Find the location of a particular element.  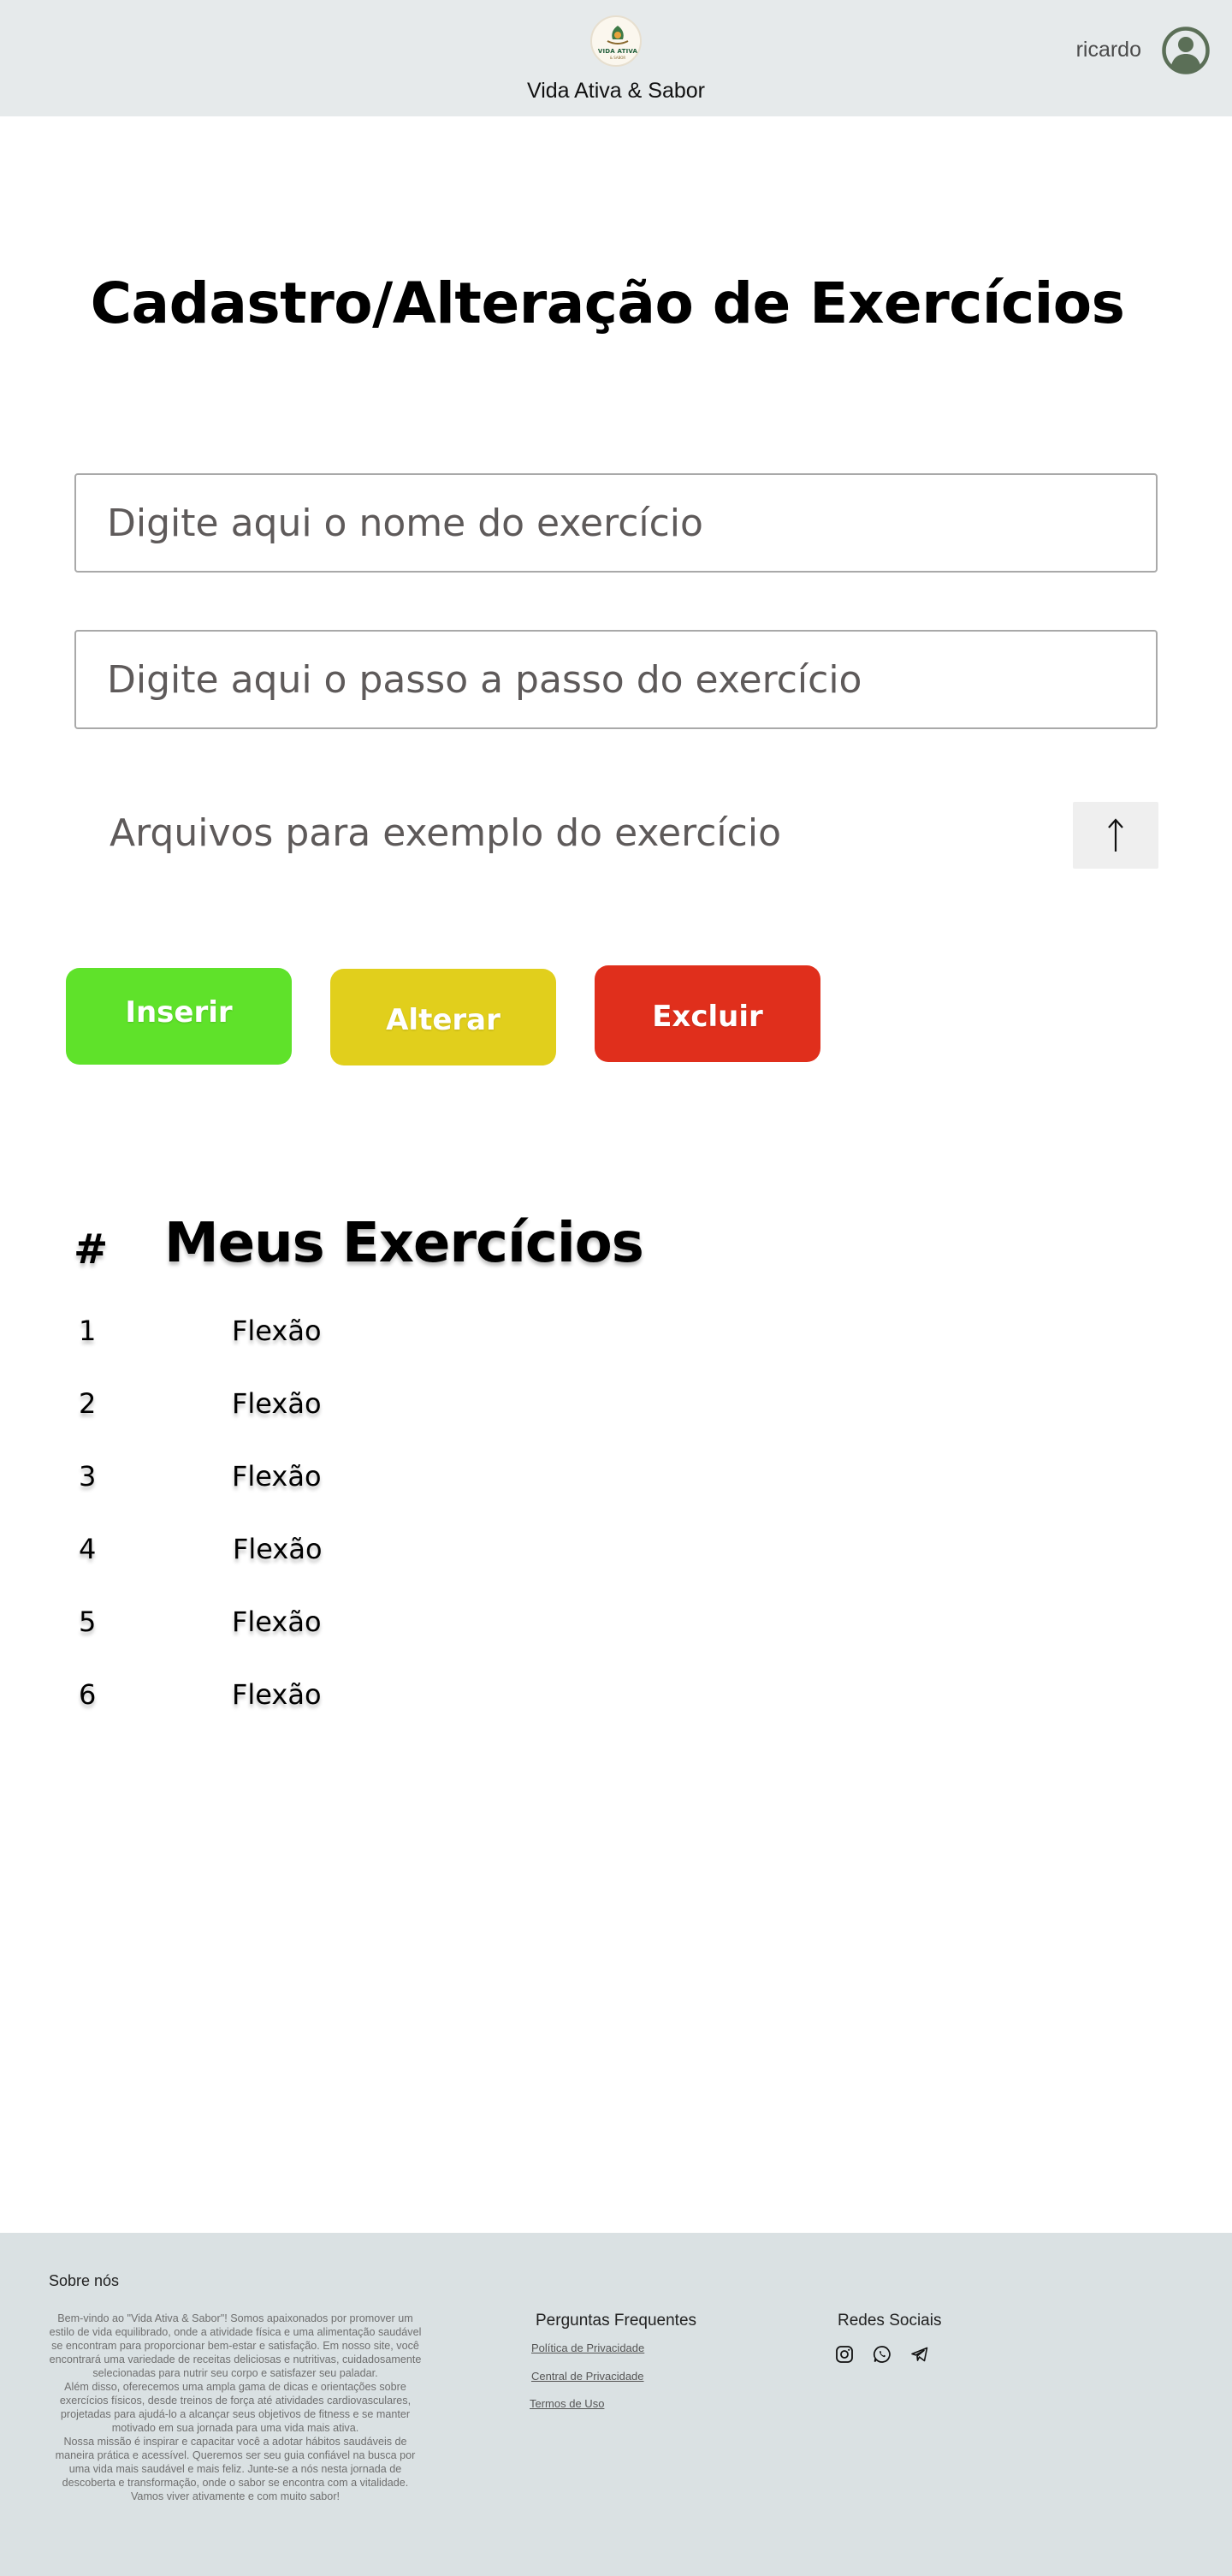

privacy-policy-link: Política de Privacidade is located at coordinates (587, 2348).